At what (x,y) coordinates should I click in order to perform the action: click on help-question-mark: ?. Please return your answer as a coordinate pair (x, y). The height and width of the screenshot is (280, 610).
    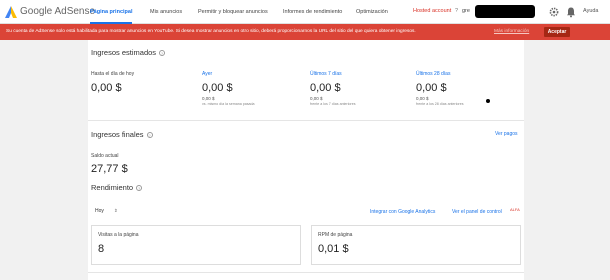
    Looking at the image, I should click on (456, 11).